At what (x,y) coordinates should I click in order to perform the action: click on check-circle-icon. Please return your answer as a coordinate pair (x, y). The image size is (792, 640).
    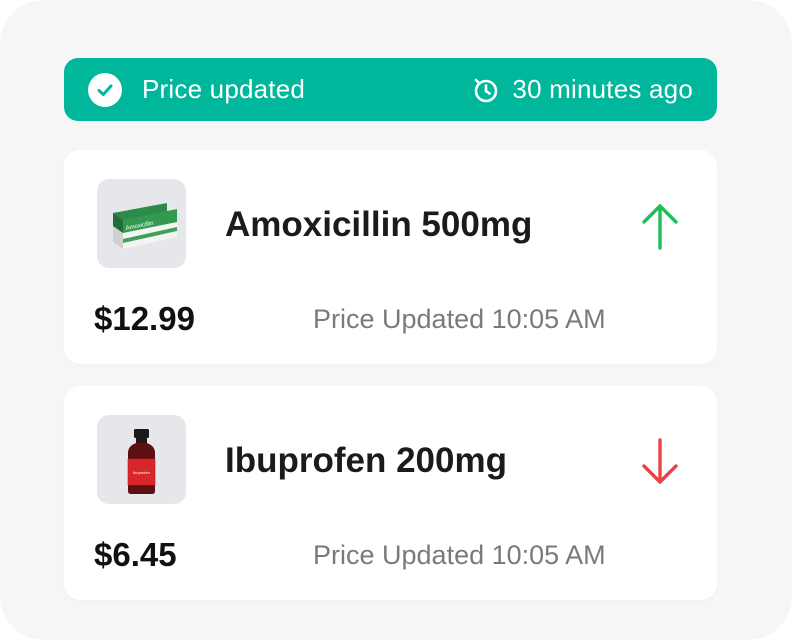
    Looking at the image, I should click on (105, 89).